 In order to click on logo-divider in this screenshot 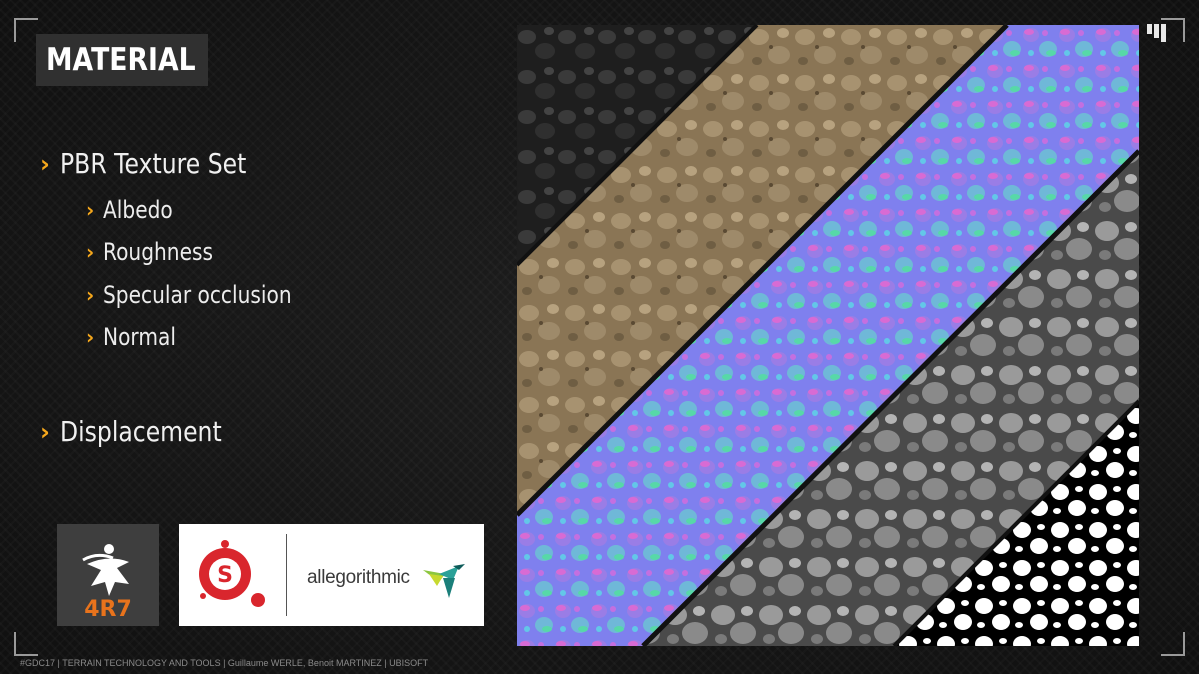, I will do `click(286, 575)`.